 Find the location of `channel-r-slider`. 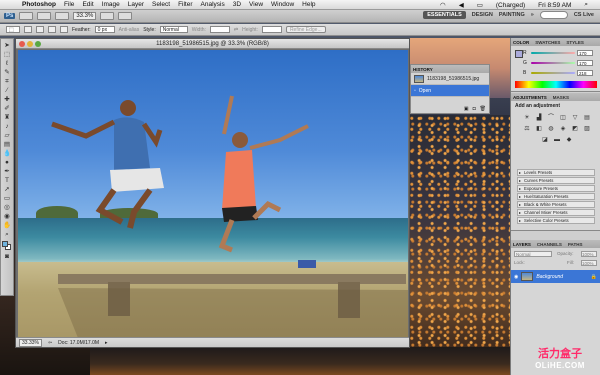

channel-r-slider is located at coordinates (553, 53).